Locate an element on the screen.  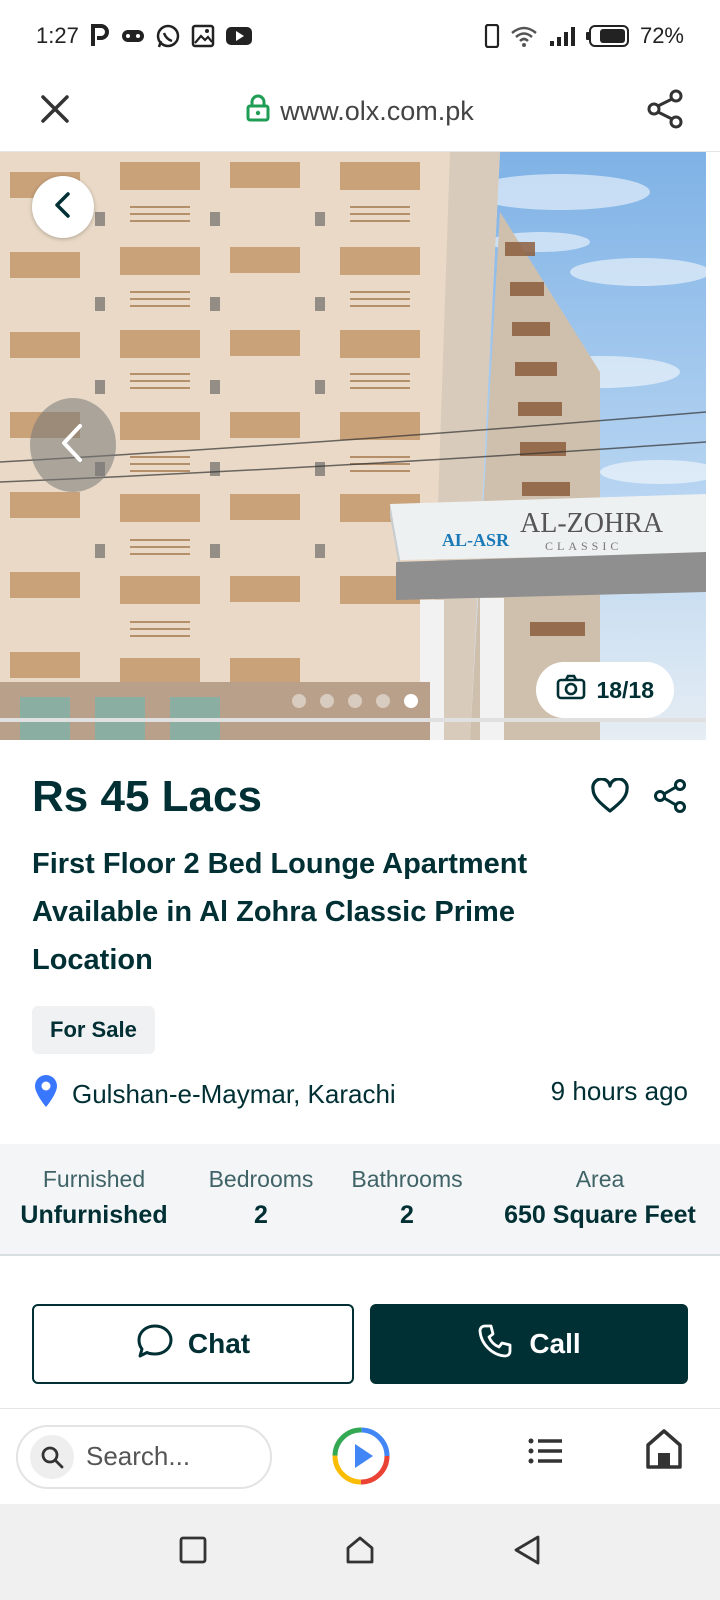
search-bar is located at coordinates (144, 1456).